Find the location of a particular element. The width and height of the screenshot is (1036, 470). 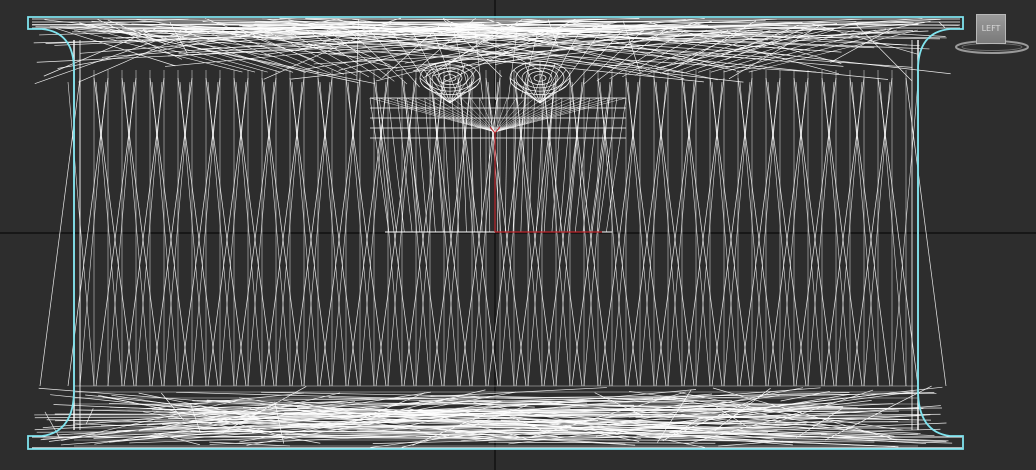

viewcube: LEFT is located at coordinates (992, 33).